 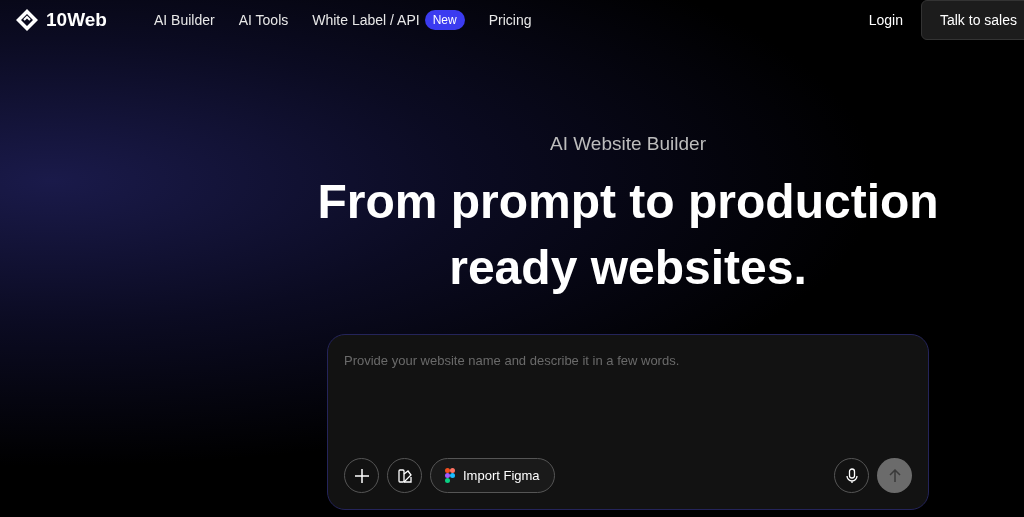 What do you see at coordinates (263, 20) in the screenshot?
I see `nav-link: AI Tools` at bounding box center [263, 20].